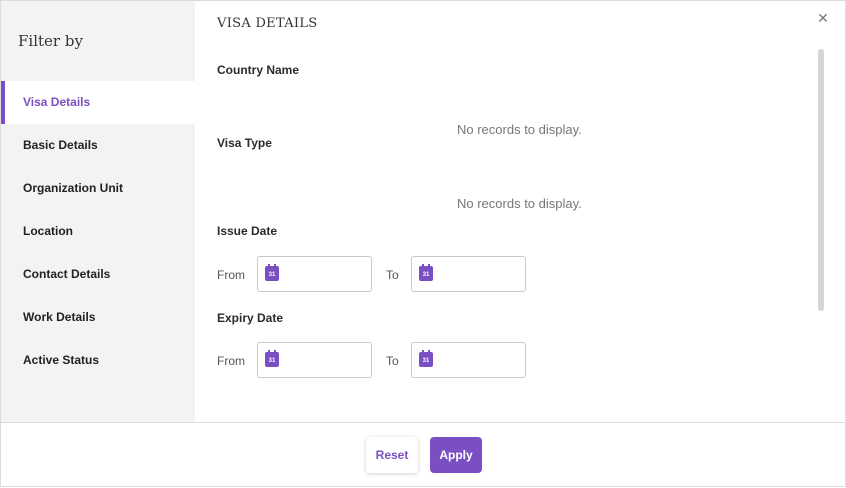 The width and height of the screenshot is (846, 488). Describe the element at coordinates (267, 23) in the screenshot. I see `section-title: VISA DETAILS` at that location.